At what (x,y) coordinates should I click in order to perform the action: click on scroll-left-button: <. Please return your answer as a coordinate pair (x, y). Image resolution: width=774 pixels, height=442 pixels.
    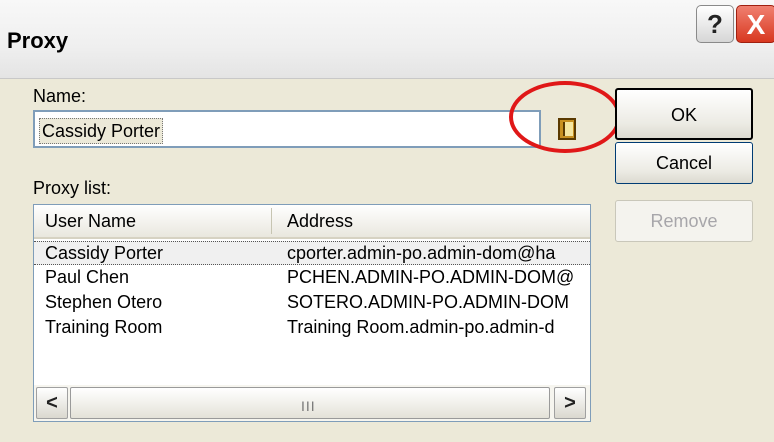
    Looking at the image, I should click on (52, 403).